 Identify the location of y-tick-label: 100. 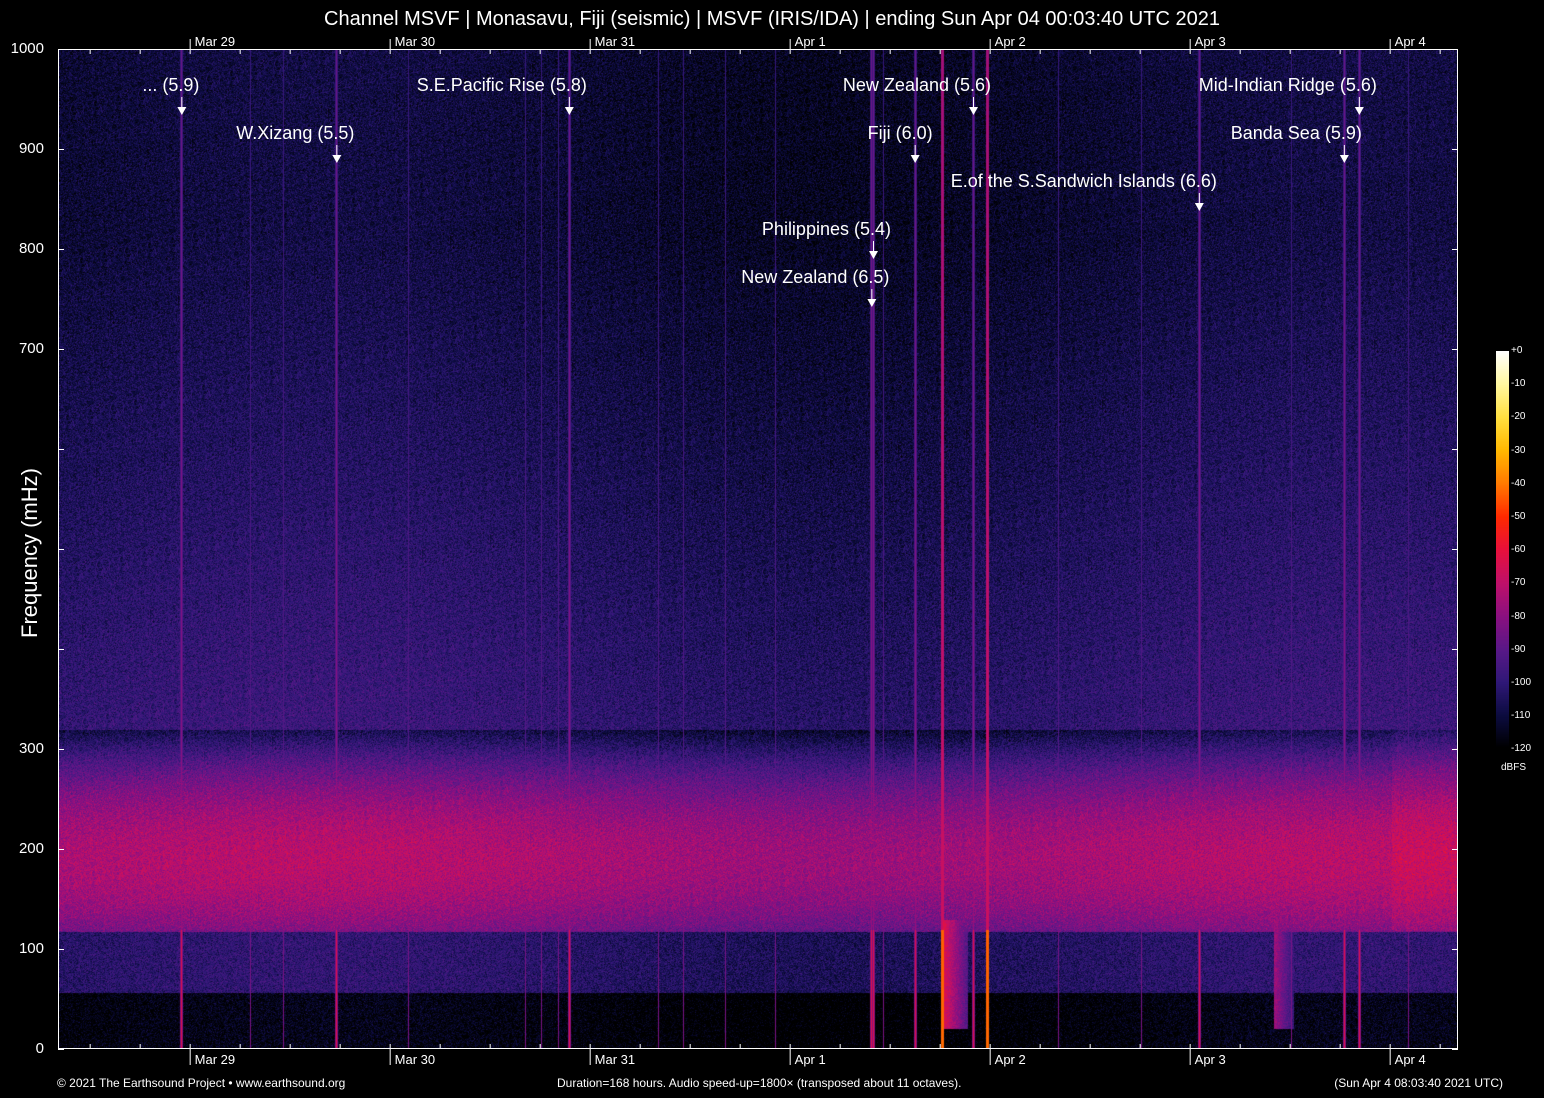
(31, 948).